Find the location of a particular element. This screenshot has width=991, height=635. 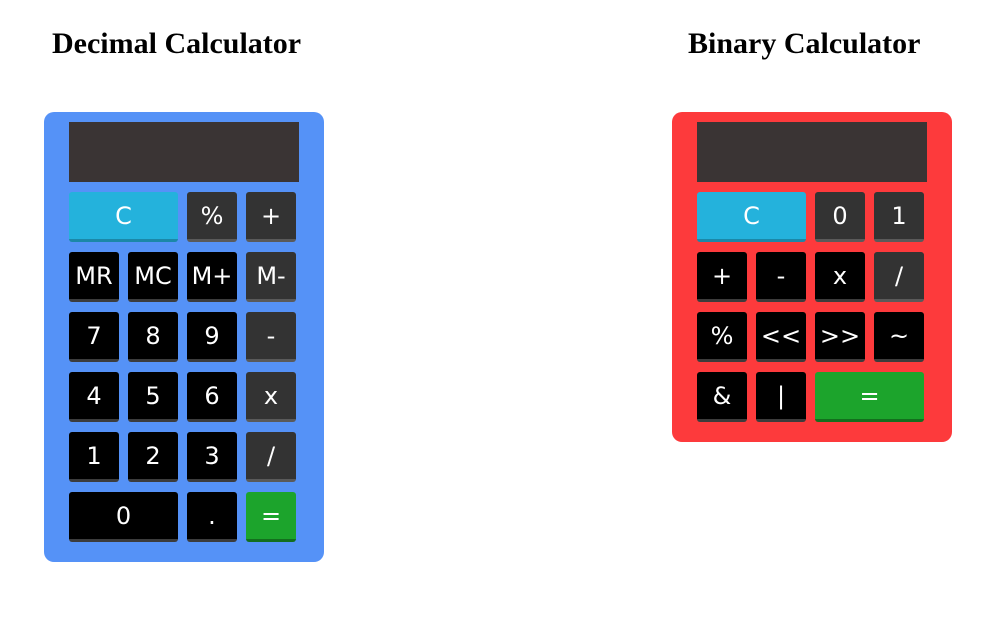

bitwise-not-button: ~ is located at coordinates (899, 337).